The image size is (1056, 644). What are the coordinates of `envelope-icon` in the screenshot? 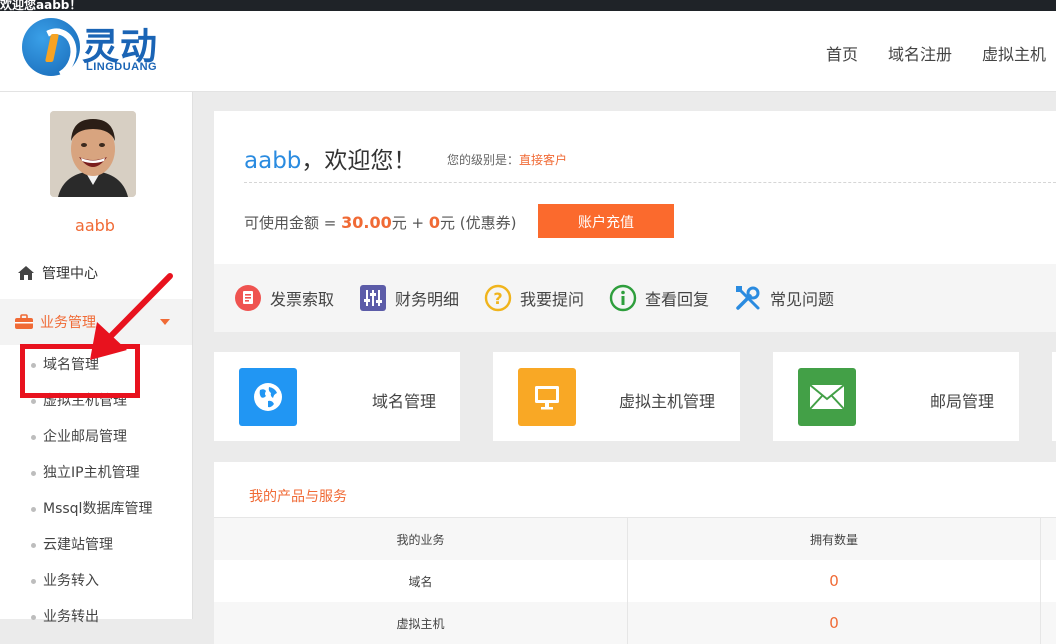 It's located at (827, 397).